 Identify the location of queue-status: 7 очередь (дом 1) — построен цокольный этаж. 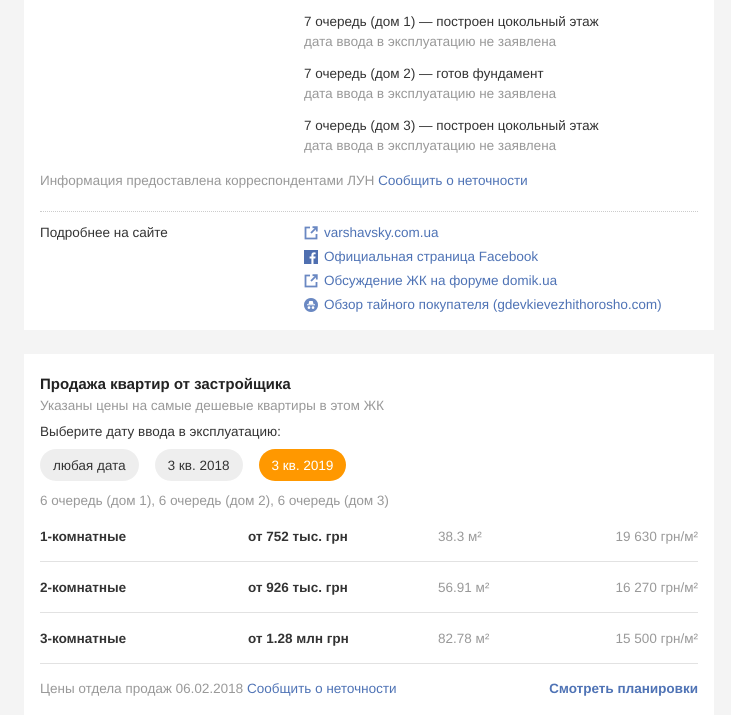
(452, 22).